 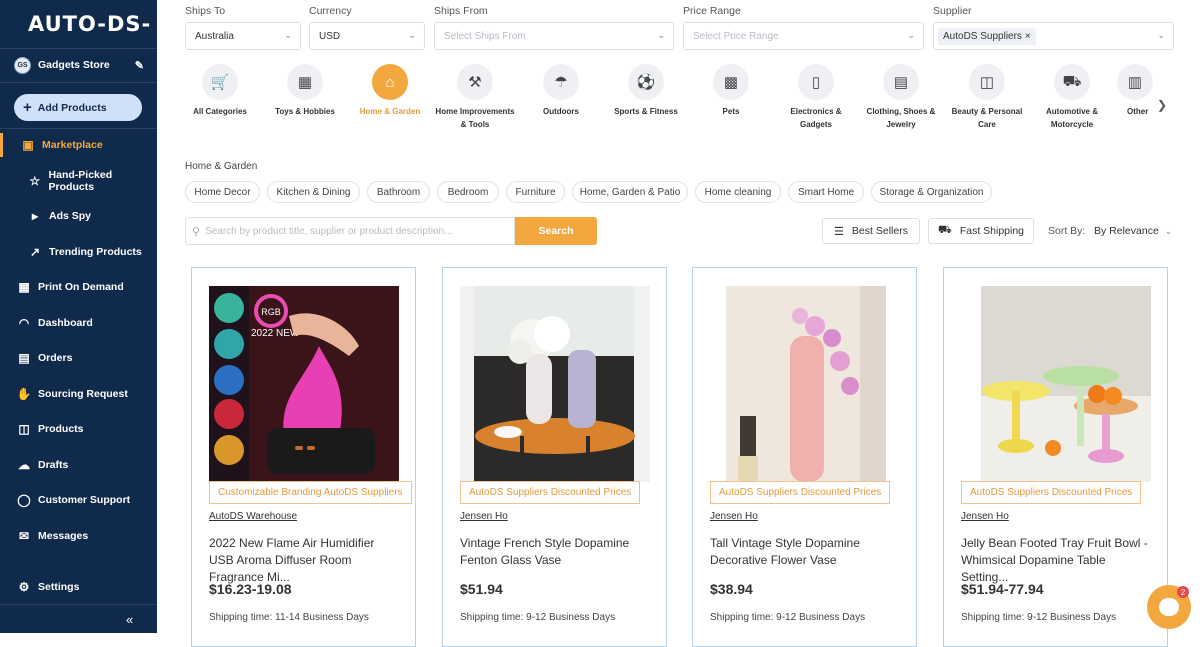 What do you see at coordinates (731, 82) in the screenshot?
I see `pet-food-icon: ▩` at bounding box center [731, 82].